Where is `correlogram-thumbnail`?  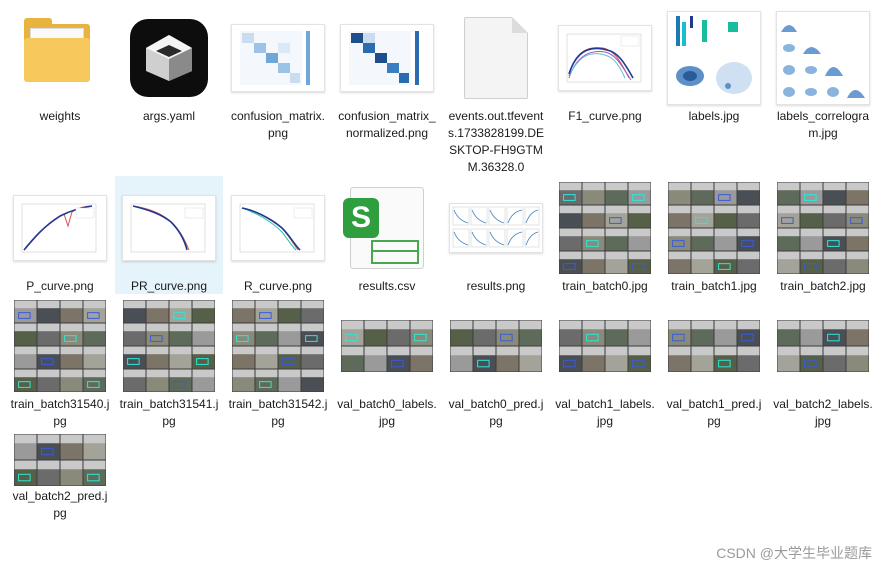
correlogram-thumbnail is located at coordinates (823, 58).